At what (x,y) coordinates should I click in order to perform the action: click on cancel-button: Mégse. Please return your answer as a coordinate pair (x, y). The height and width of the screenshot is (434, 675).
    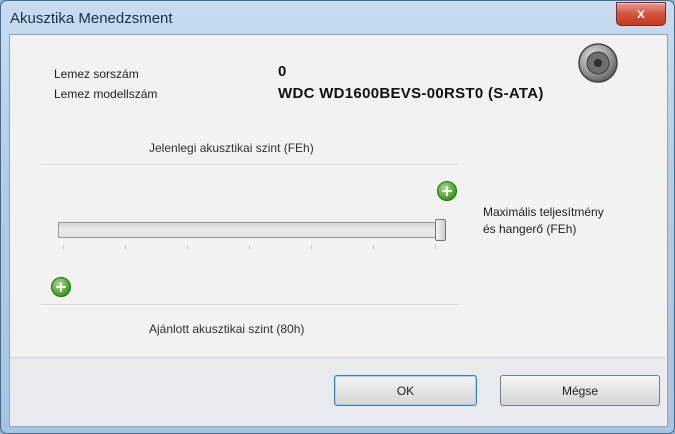
    Looking at the image, I should click on (580, 390).